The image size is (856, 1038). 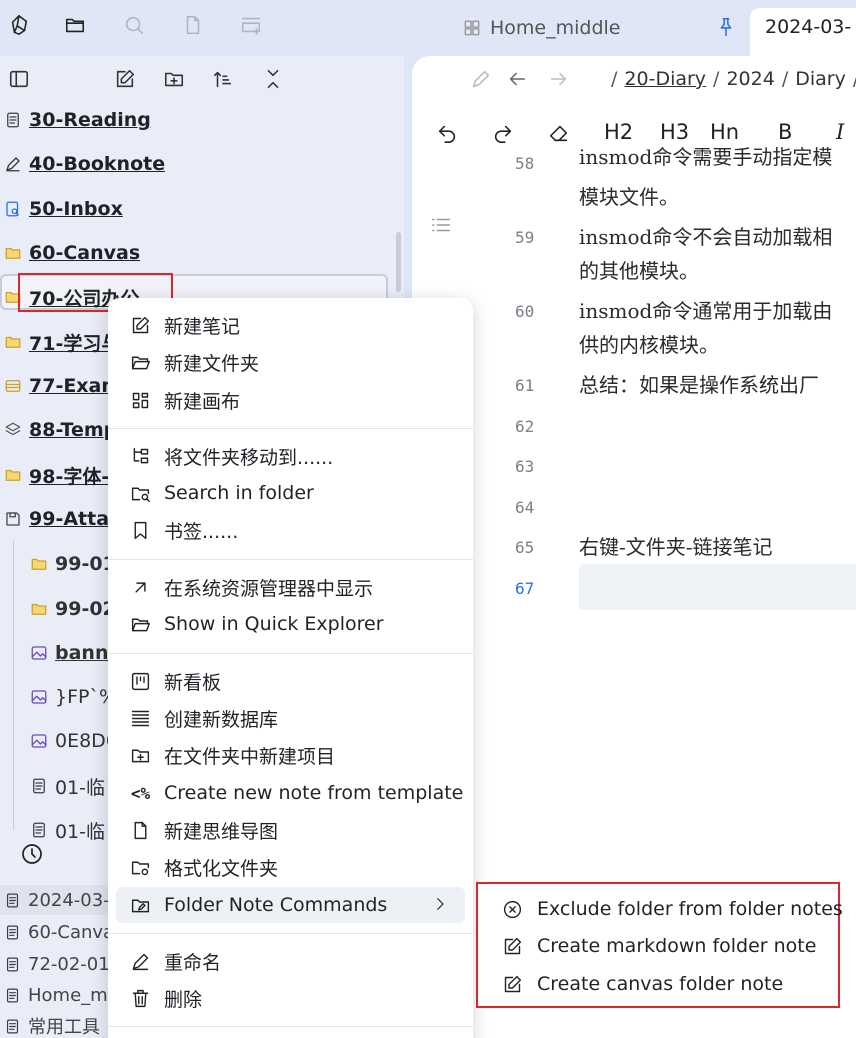 What do you see at coordinates (642, 984) in the screenshot?
I see `submenu-create-canvas-note: Create canvas folder note` at bounding box center [642, 984].